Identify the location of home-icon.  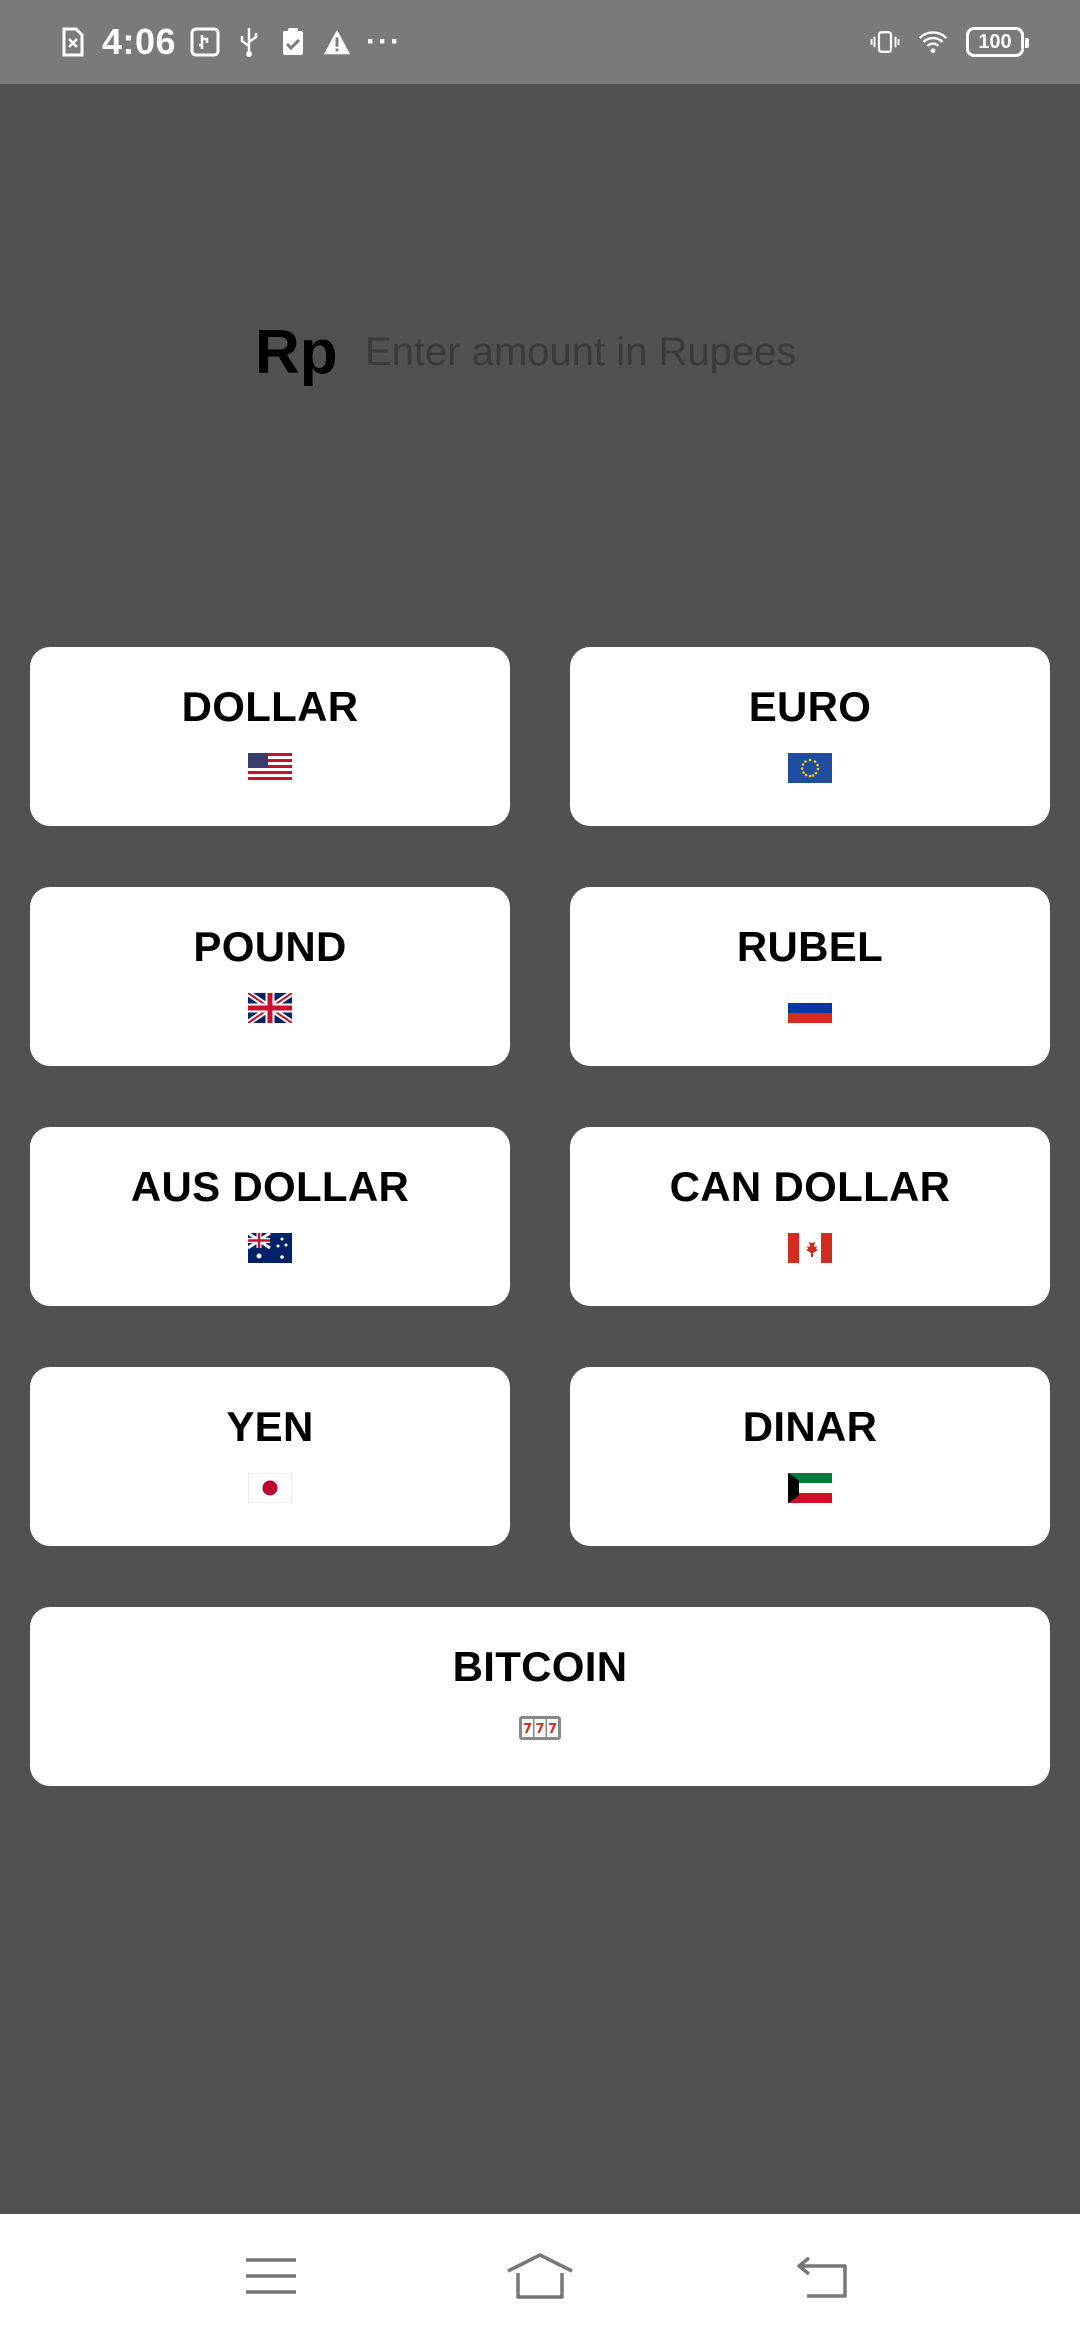
(540, 2276).